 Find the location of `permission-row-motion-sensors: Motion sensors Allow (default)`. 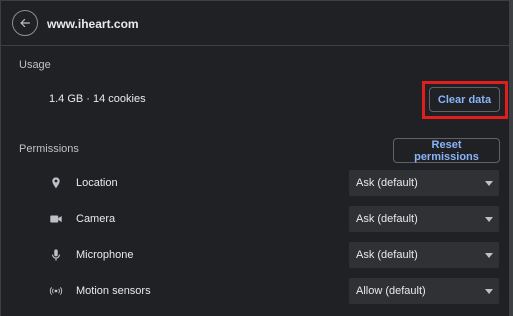

permission-row-motion-sensors: Motion sensors Allow (default) is located at coordinates (255, 291).